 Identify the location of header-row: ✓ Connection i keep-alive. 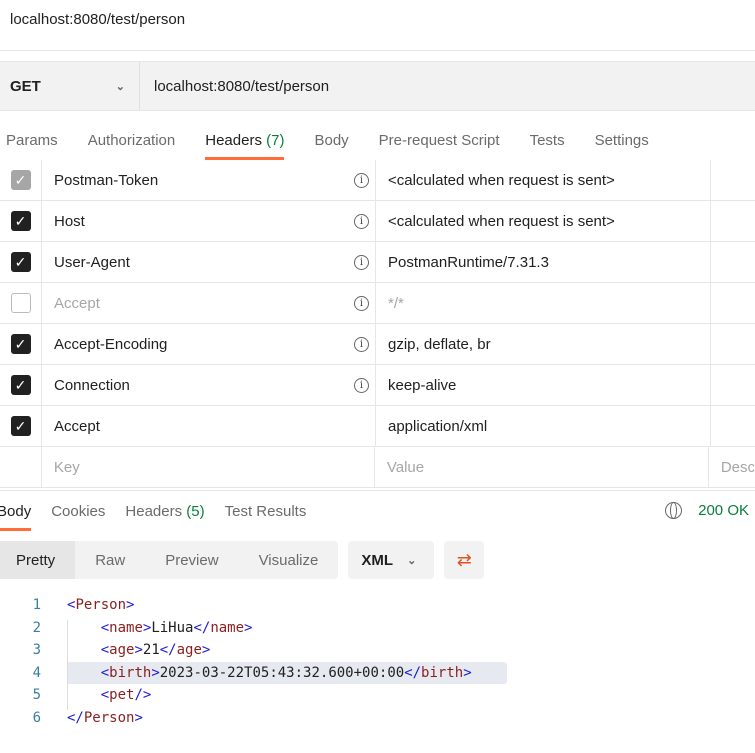
(377, 385).